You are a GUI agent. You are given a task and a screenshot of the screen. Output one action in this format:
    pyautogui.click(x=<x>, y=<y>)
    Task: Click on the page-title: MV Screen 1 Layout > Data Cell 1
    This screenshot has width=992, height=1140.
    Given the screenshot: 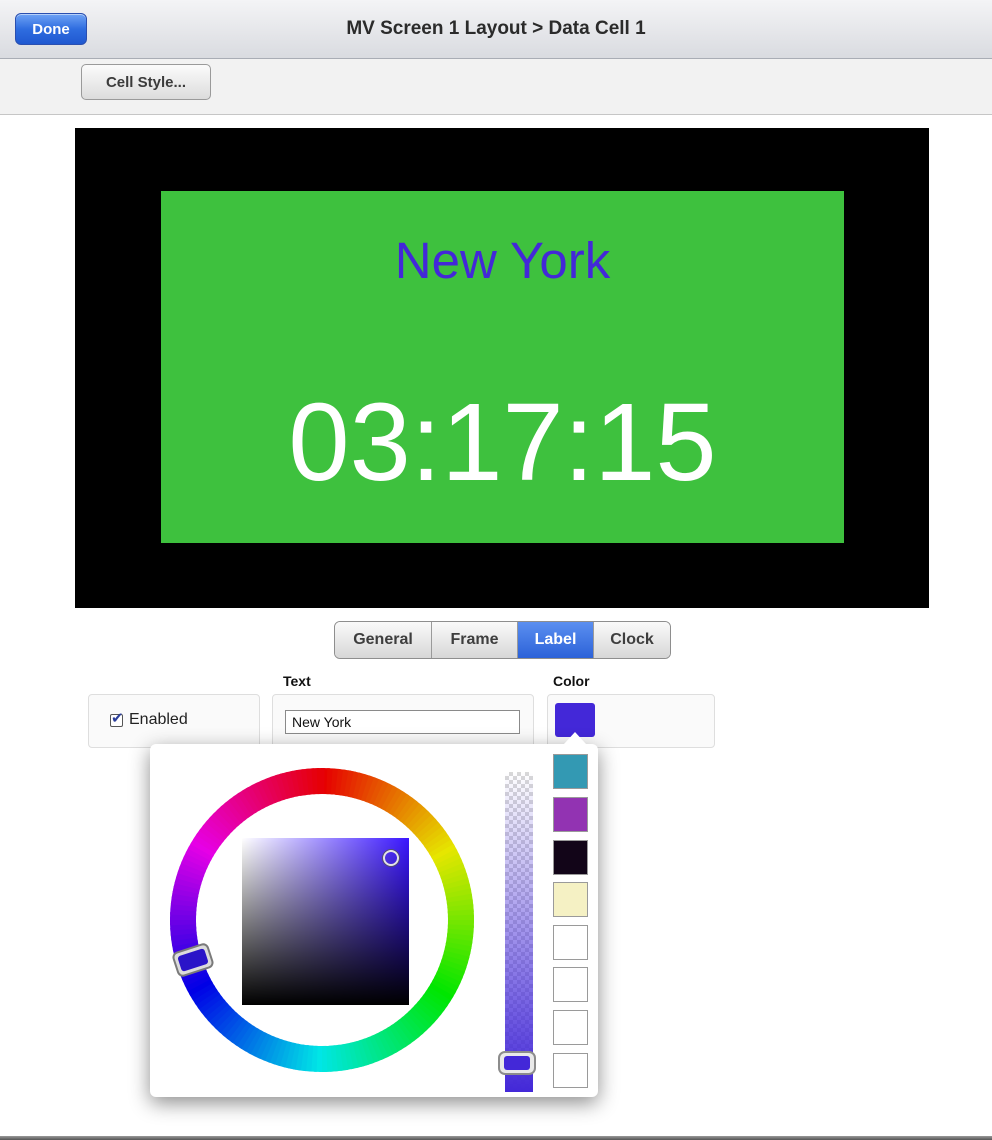 What is the action you would take?
    pyautogui.click(x=496, y=28)
    